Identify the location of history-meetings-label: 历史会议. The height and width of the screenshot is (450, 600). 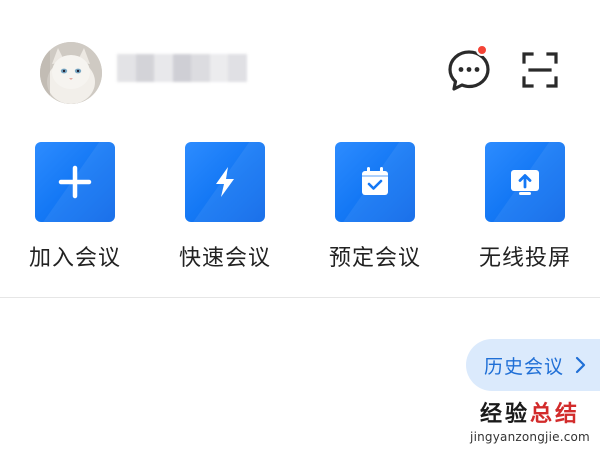
(524, 366).